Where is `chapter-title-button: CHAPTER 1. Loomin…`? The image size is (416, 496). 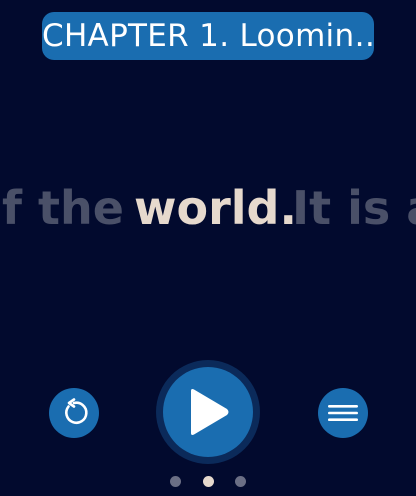
chapter-title-button: CHAPTER 1. Loomin… is located at coordinates (208, 36).